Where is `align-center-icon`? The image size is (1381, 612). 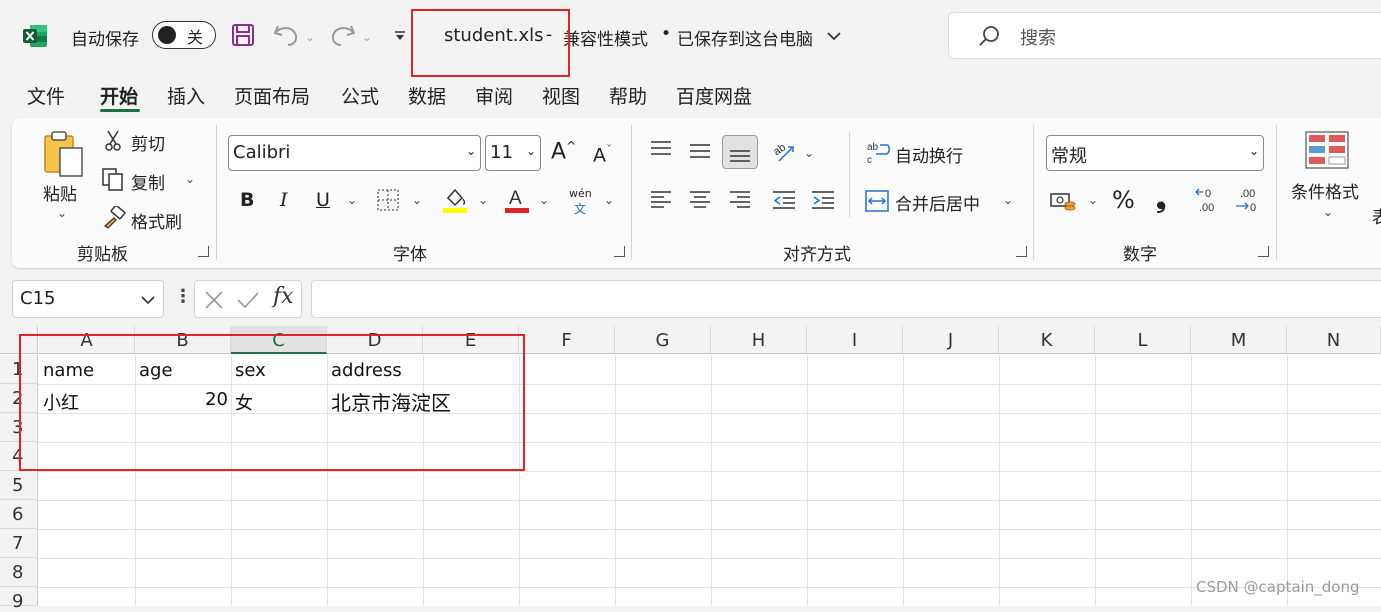
align-center-icon is located at coordinates (700, 200).